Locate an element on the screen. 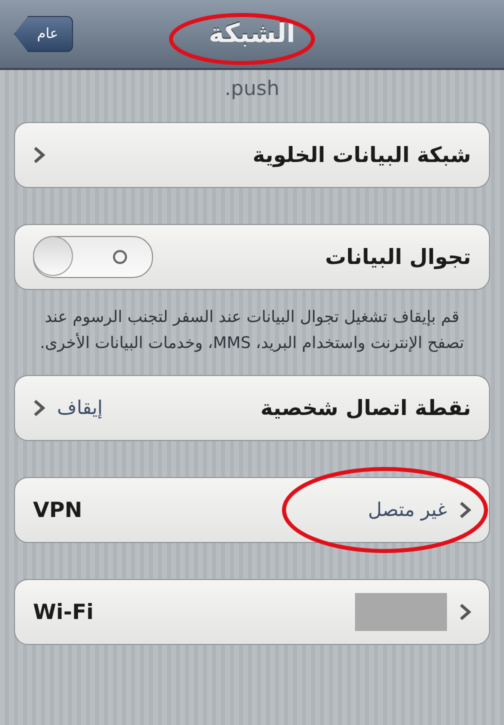 This screenshot has height=725, width=504. row-label: نقطة اتصال شخصية is located at coordinates (365, 408).